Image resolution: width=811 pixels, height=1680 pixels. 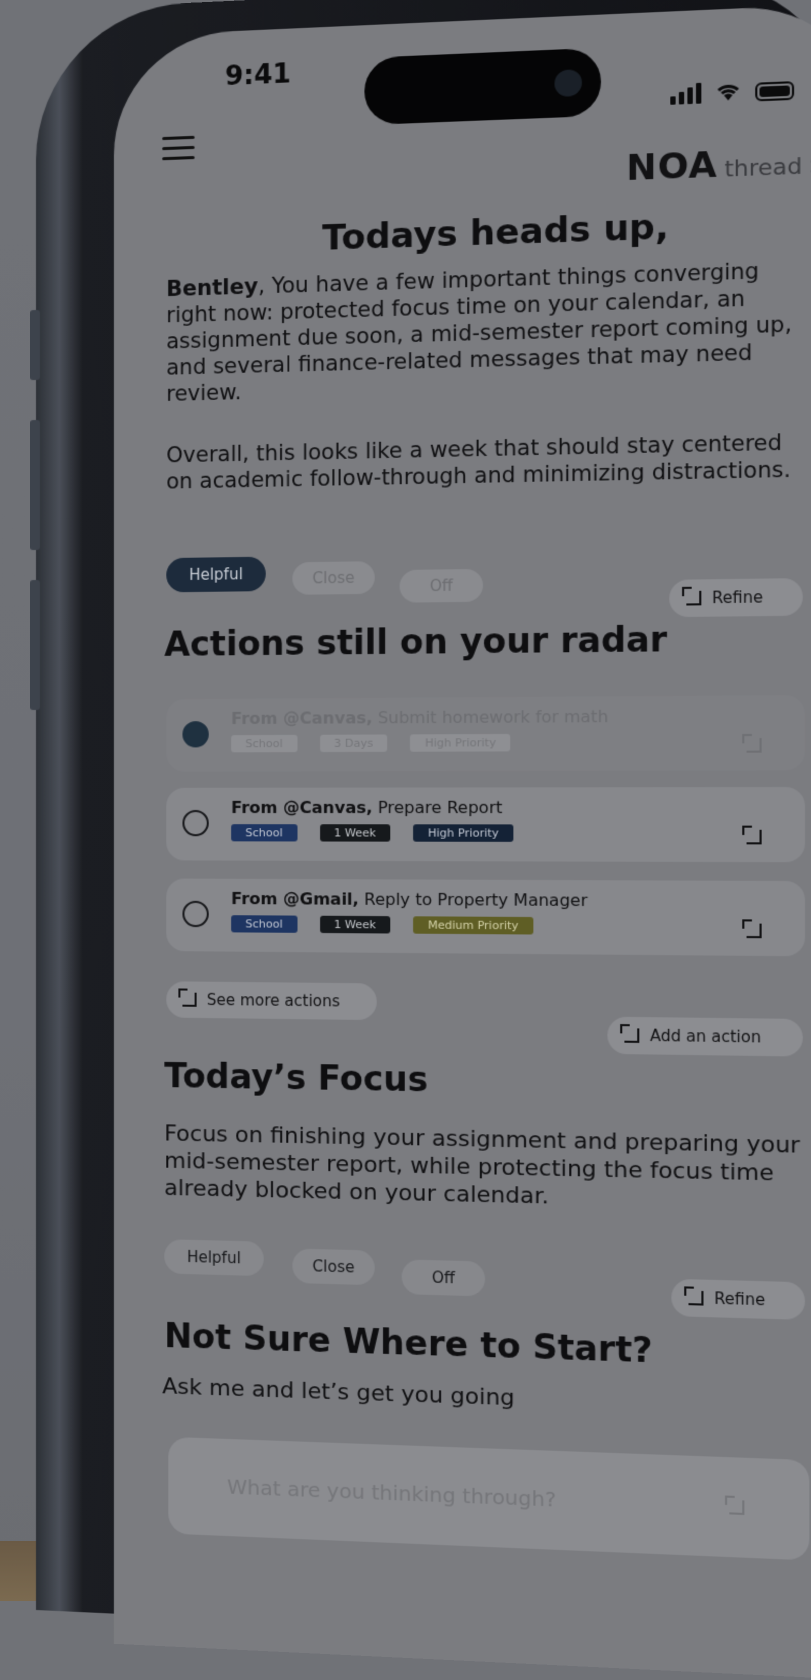 I want to click on user-name: Bentley, so click(x=212, y=288).